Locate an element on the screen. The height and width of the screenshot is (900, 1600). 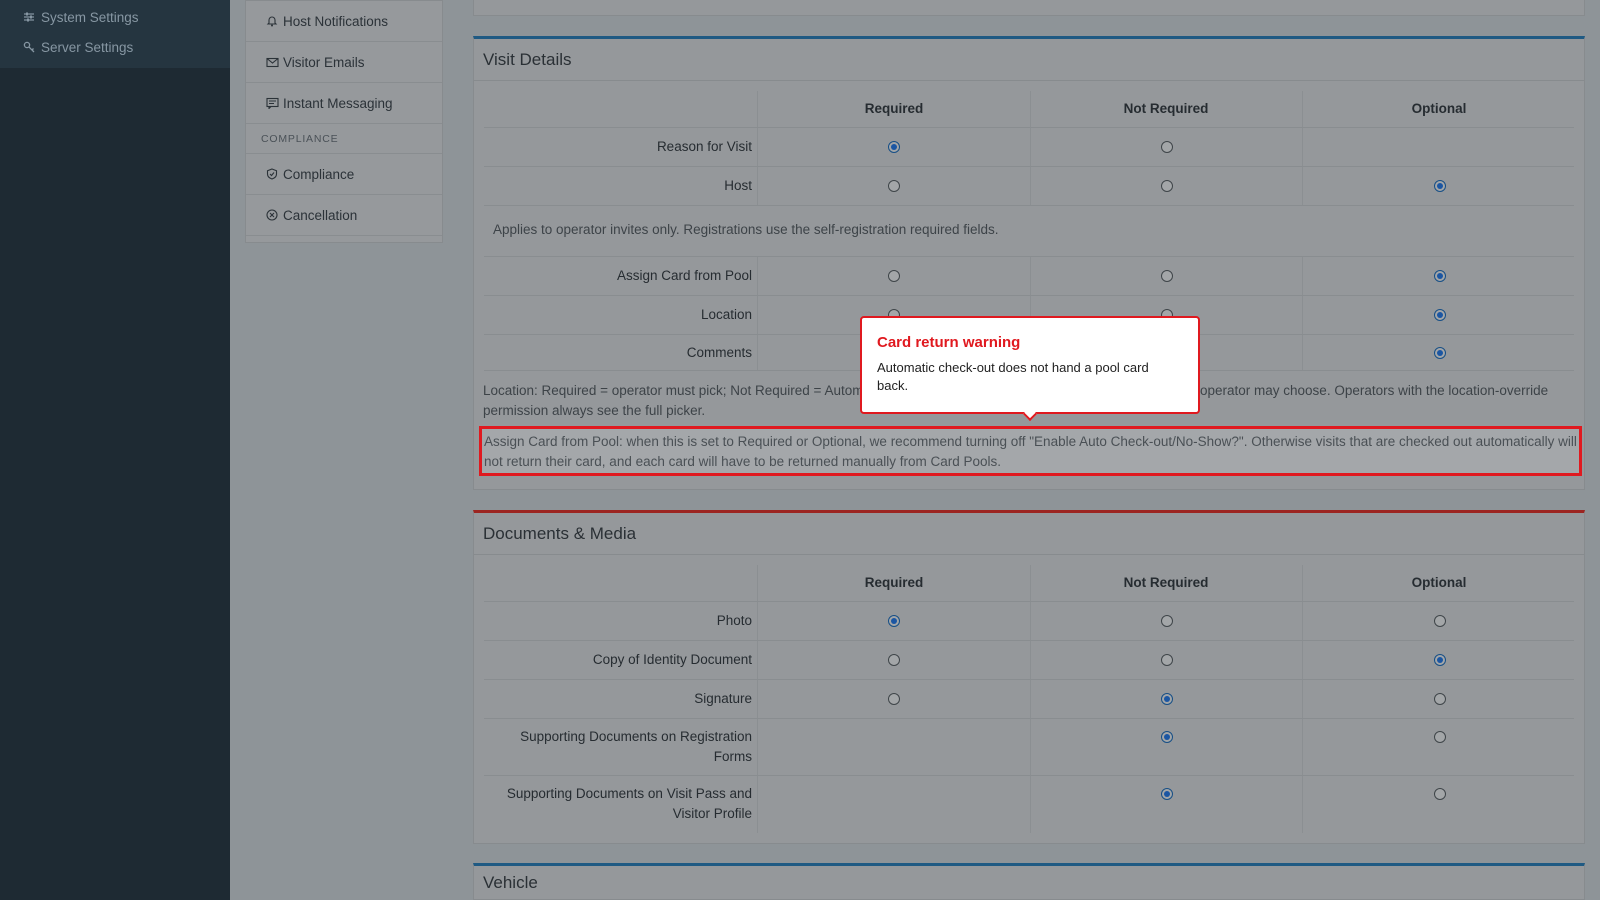
bell-icon is located at coordinates (272, 21).